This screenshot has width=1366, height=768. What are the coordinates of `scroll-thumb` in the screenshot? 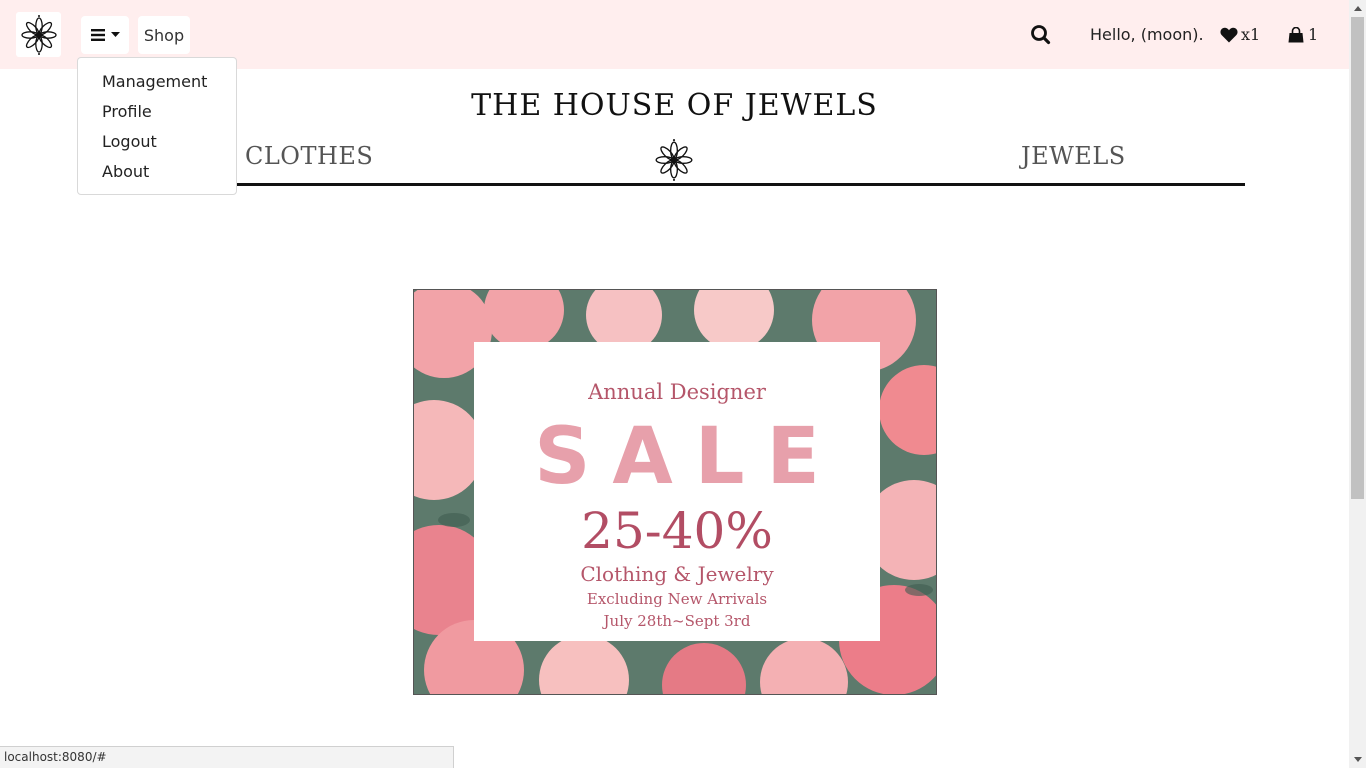 It's located at (1357, 258).